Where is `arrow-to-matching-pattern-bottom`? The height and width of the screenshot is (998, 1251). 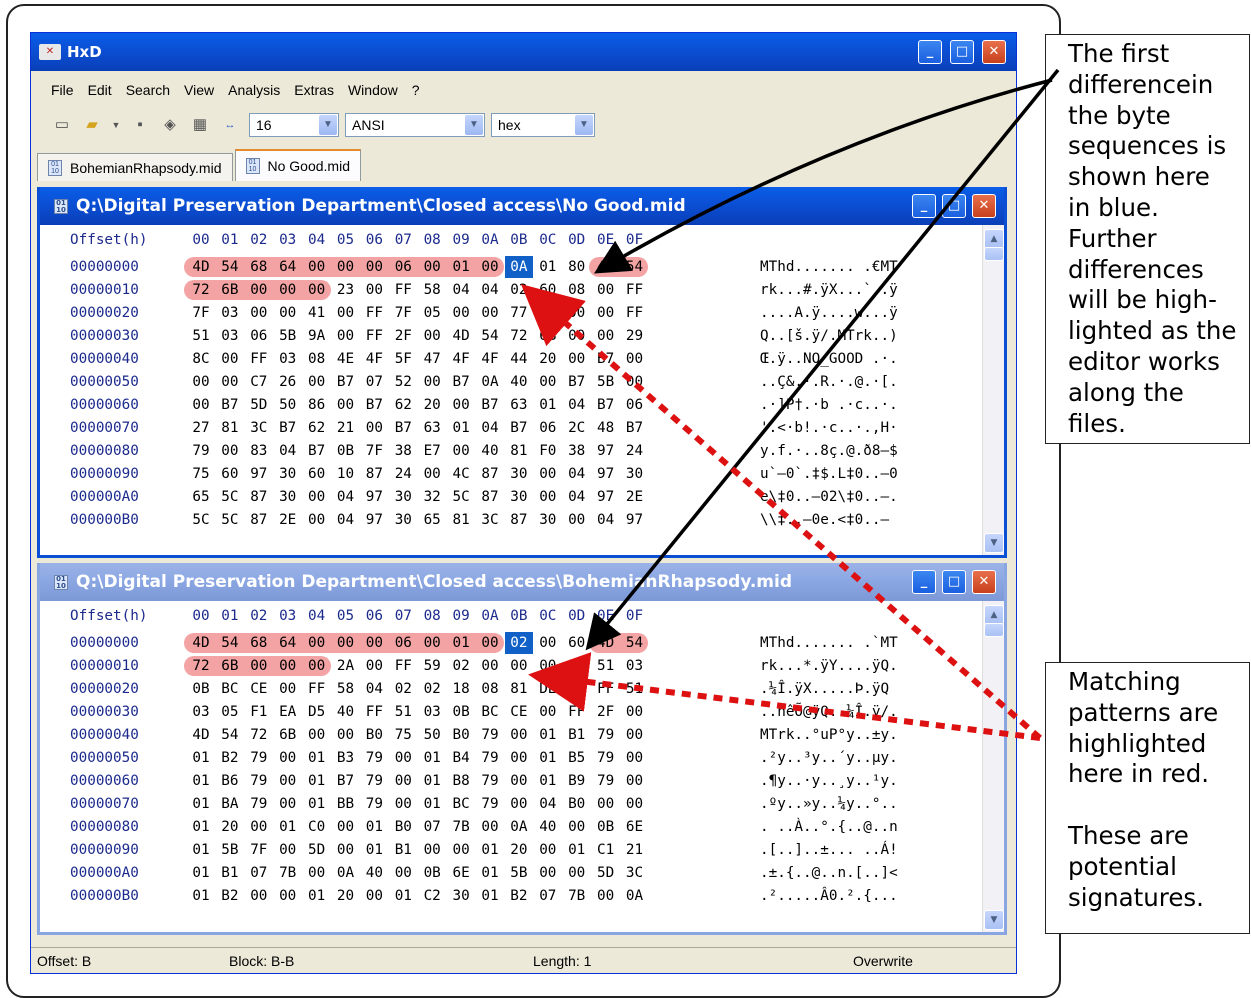
arrow-to-matching-pattern-bottom is located at coordinates (784, 696).